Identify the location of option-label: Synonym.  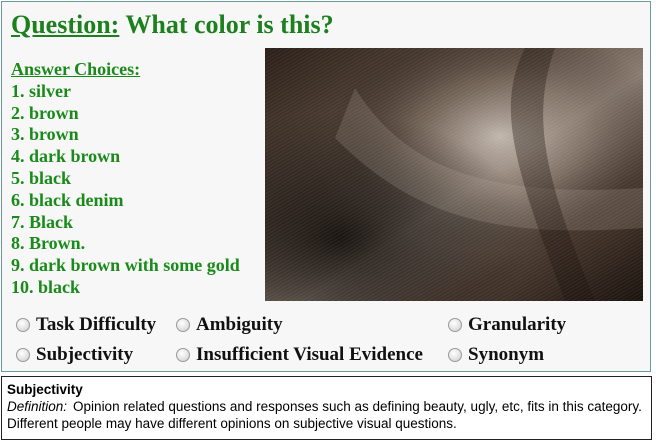
(506, 354).